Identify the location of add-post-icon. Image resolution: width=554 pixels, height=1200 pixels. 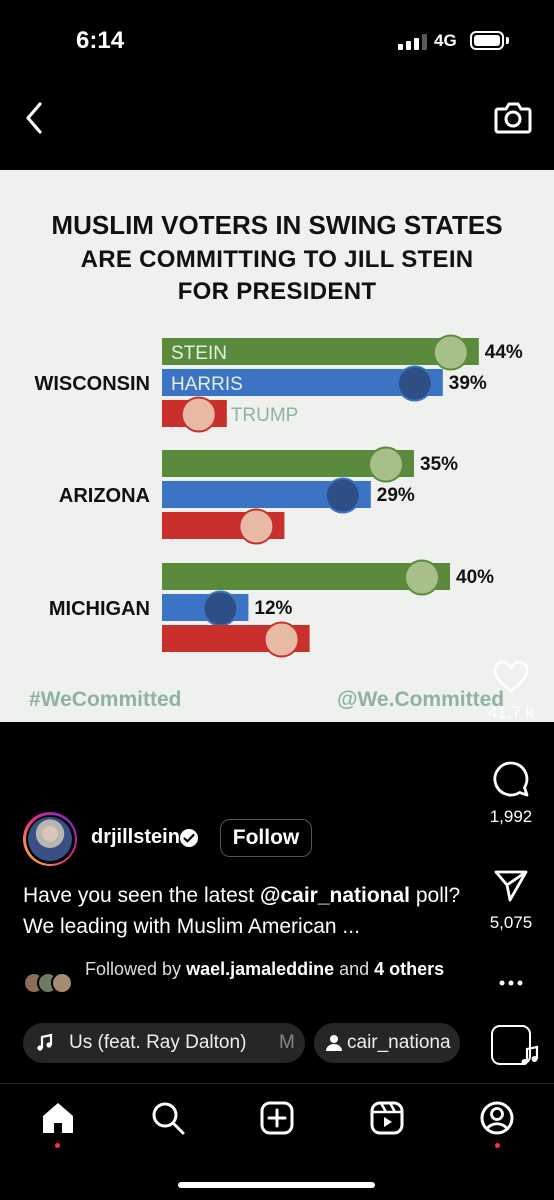
(277, 1118).